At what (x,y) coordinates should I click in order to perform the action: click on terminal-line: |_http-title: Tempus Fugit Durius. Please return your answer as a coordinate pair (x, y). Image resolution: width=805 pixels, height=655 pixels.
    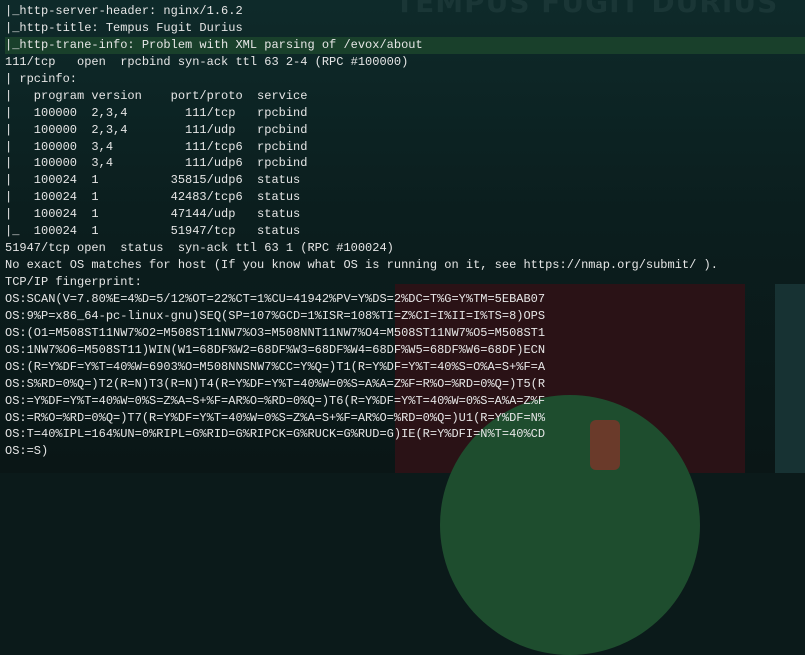
    Looking at the image, I should click on (124, 27).